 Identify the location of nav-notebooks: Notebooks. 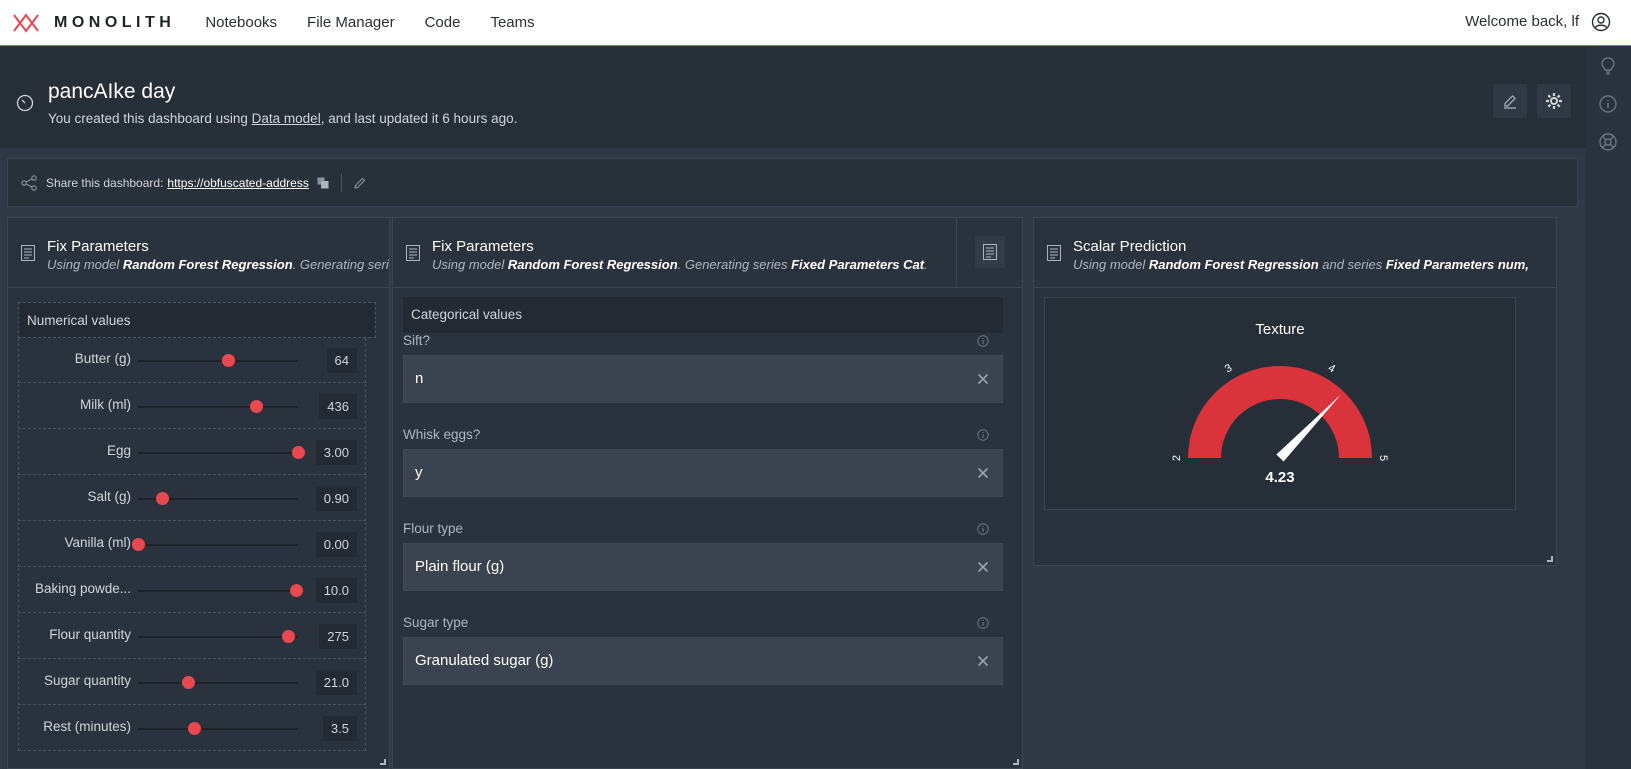
(241, 22).